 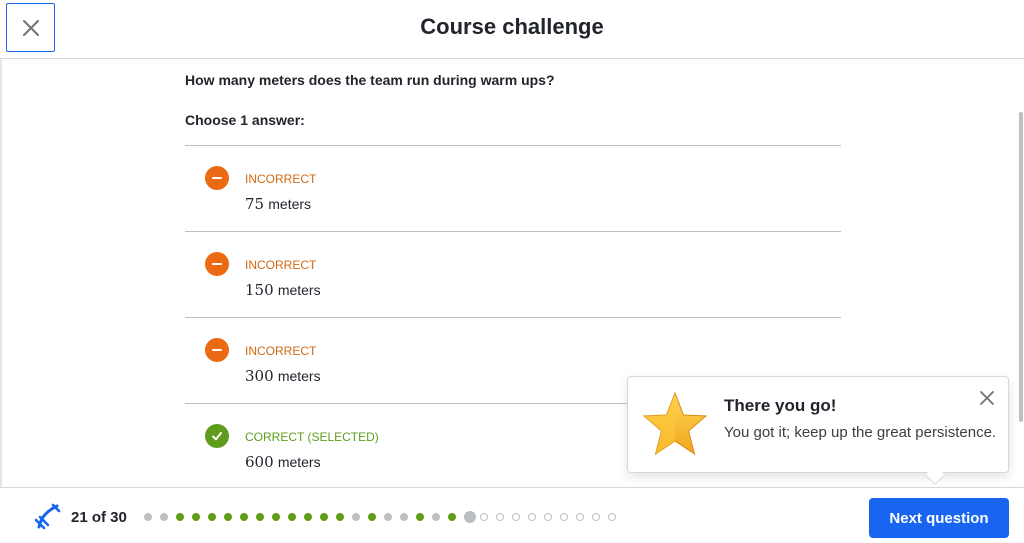 What do you see at coordinates (312, 437) in the screenshot?
I see `answer-status: CORRECT (SELECTED)` at bounding box center [312, 437].